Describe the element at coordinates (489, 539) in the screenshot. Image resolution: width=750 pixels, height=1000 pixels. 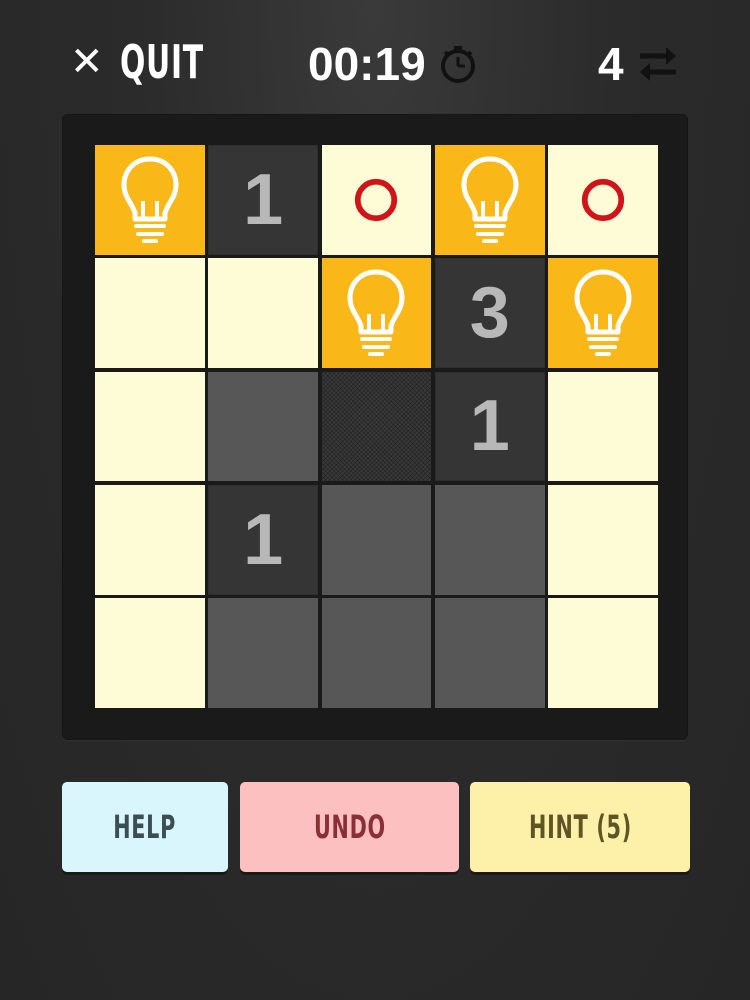
I see `board-cell-r4c4` at that location.